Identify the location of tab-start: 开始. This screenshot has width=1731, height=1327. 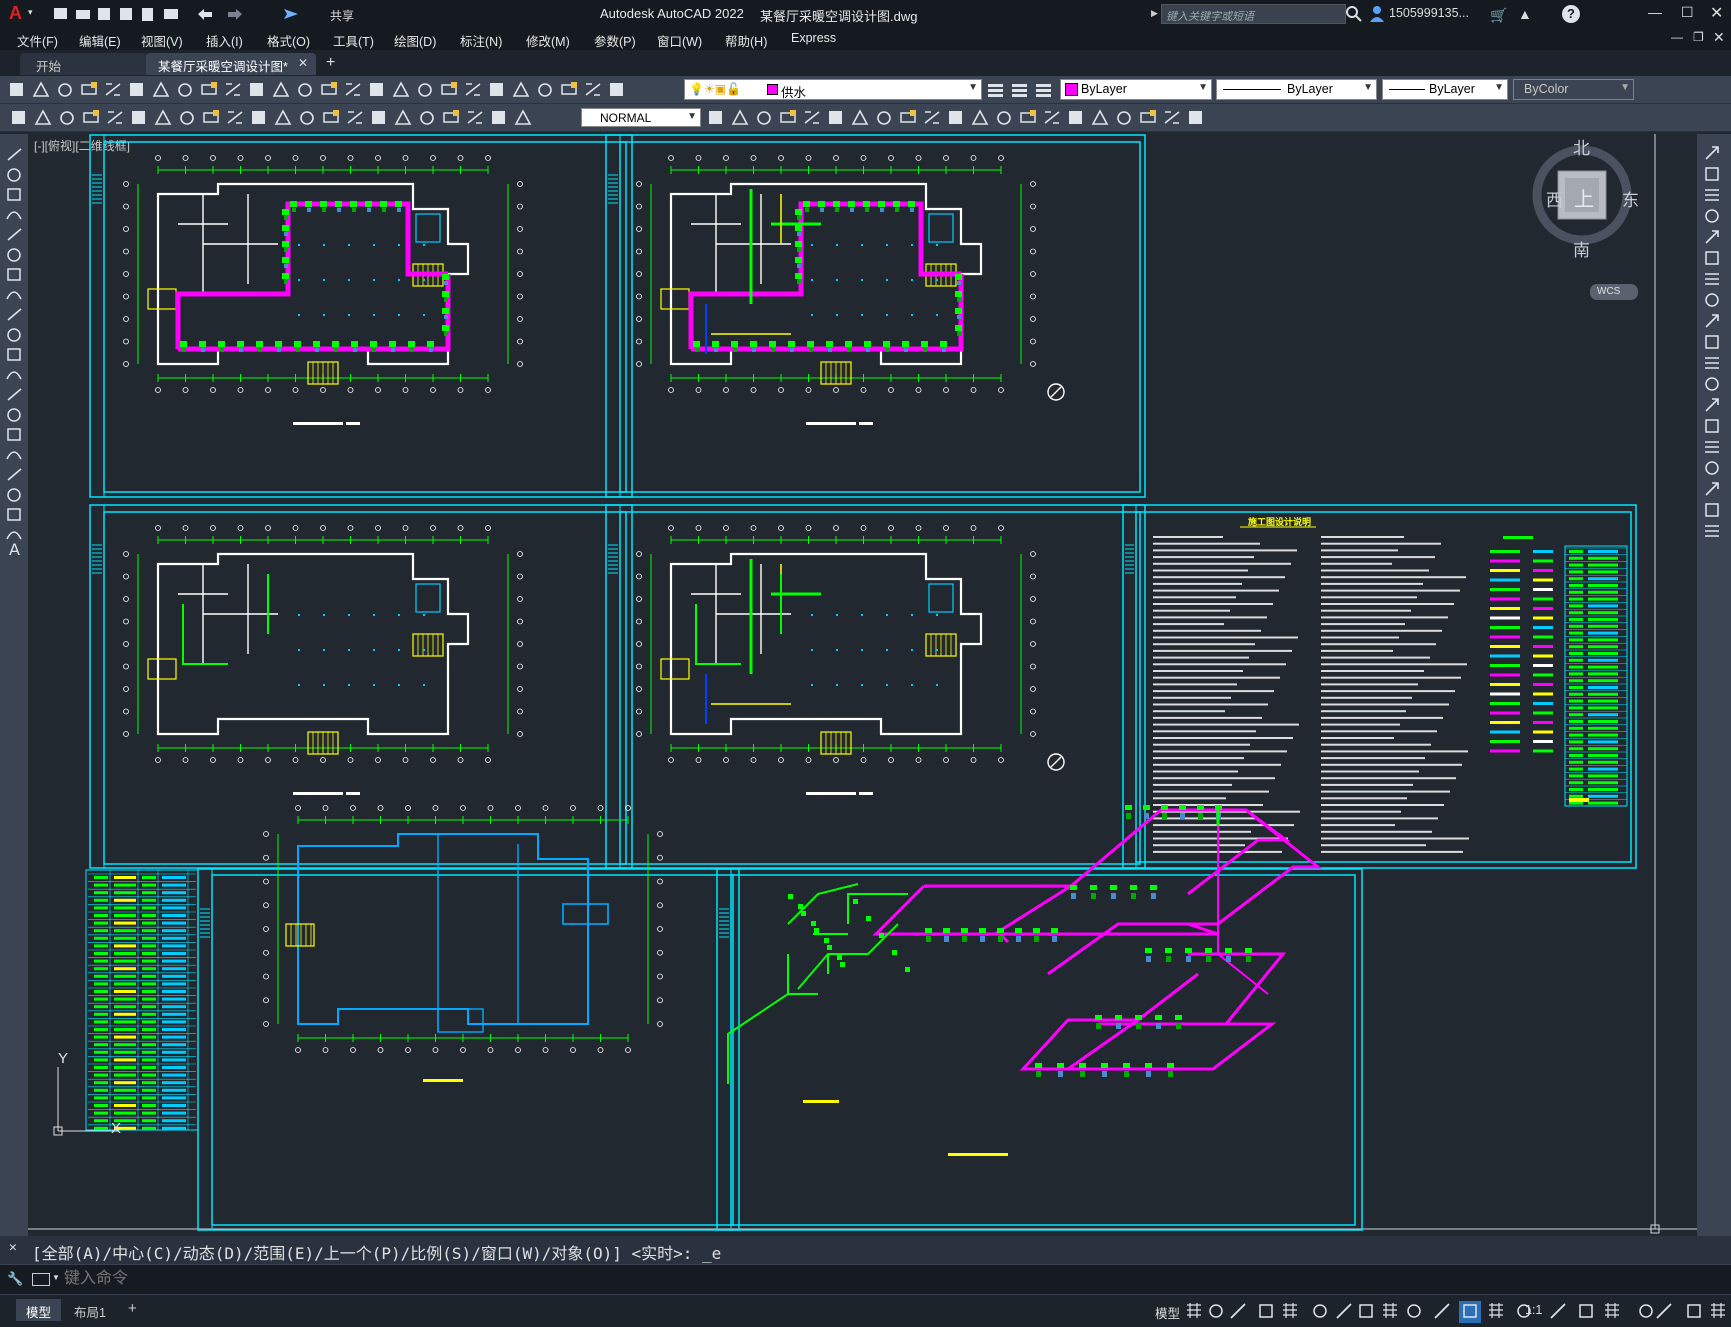
(84, 64).